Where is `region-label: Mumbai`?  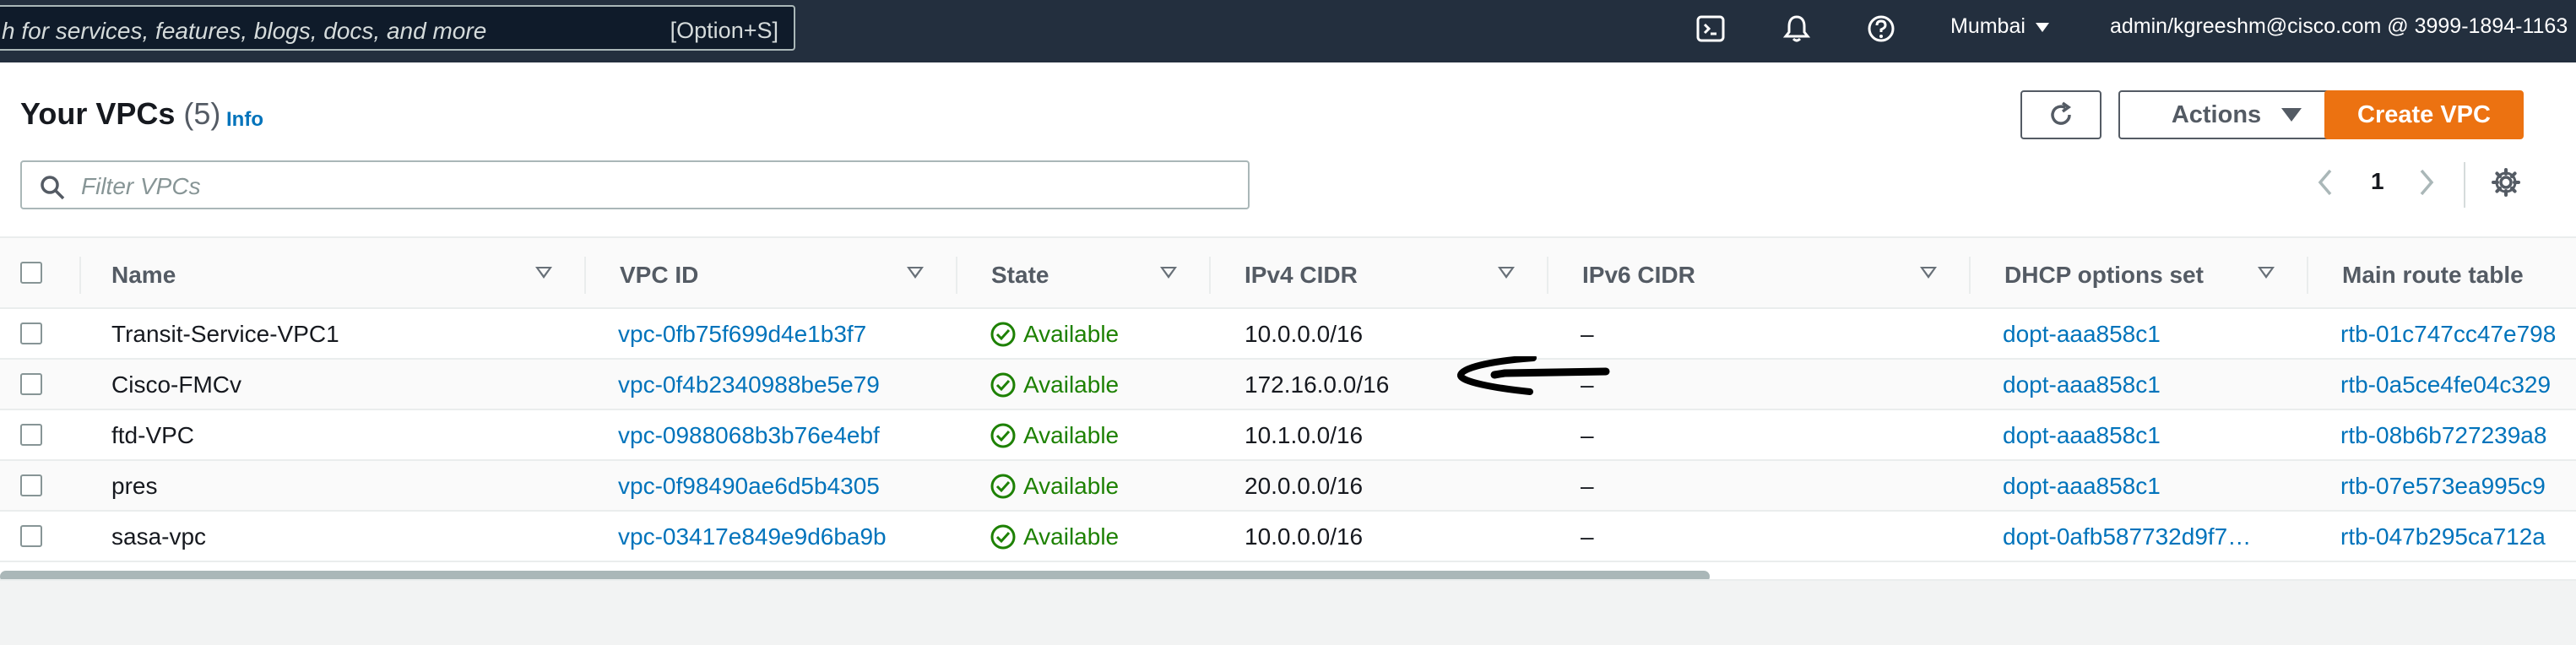 region-label: Mumbai is located at coordinates (1988, 26).